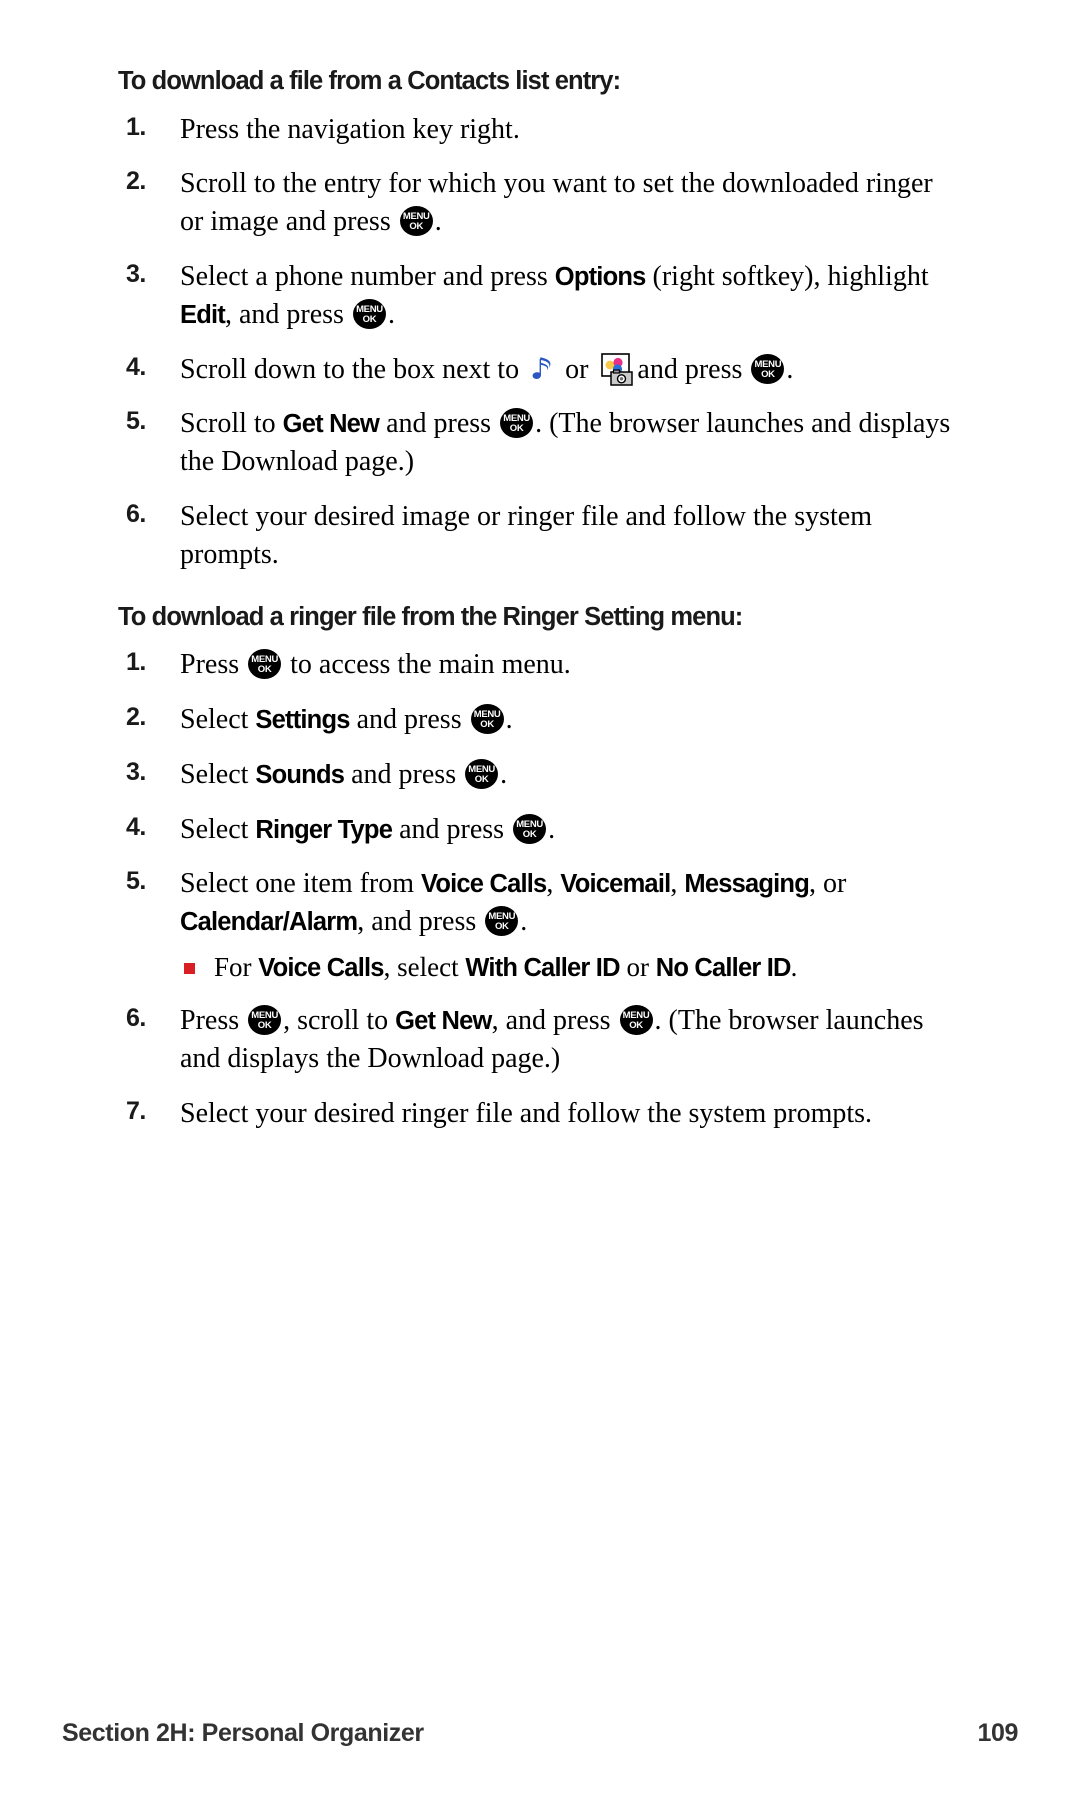  What do you see at coordinates (136, 273) in the screenshot?
I see `step-number: 3.` at bounding box center [136, 273].